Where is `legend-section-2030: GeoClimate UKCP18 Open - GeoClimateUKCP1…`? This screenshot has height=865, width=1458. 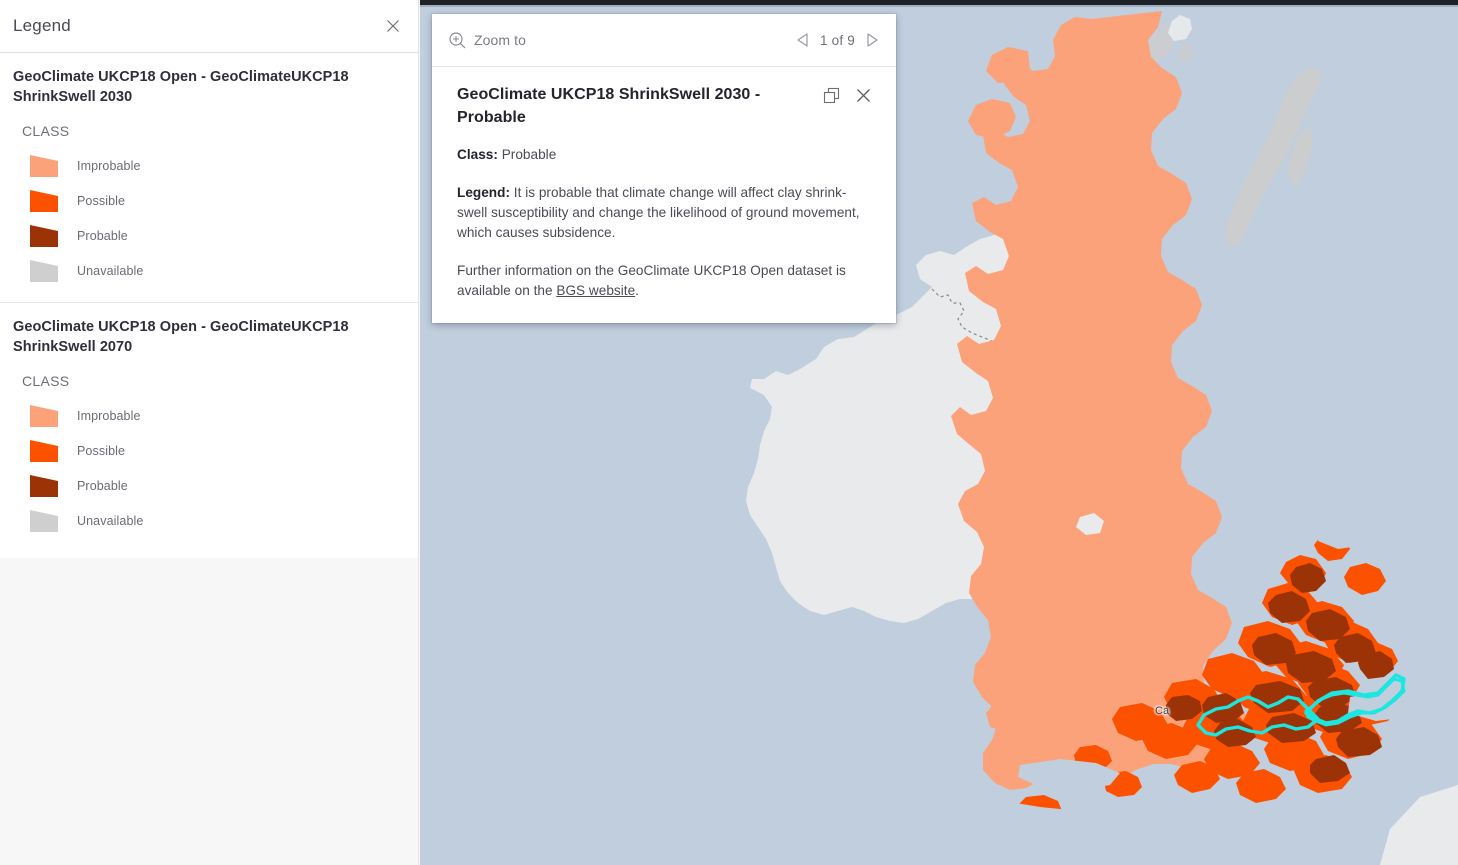 legend-section-2030: GeoClimate UKCP18 Open - GeoClimateUKCP1… is located at coordinates (209, 177).